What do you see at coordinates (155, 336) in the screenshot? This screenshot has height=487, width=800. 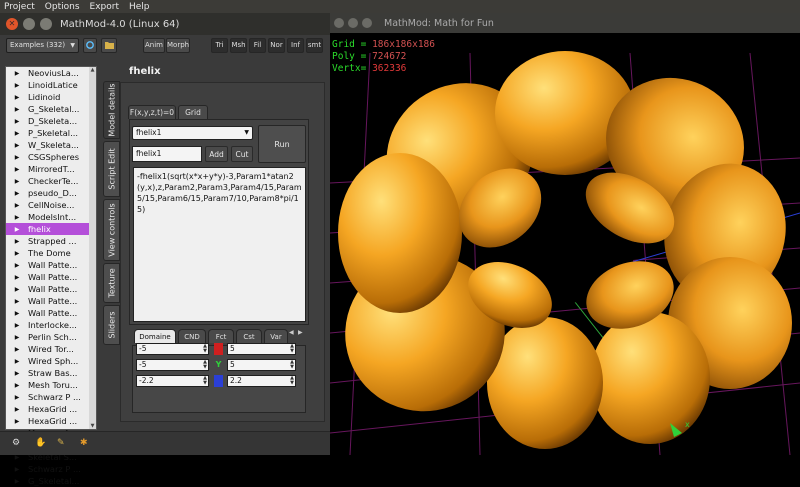 I see `tab-domaine: Domaine` at bounding box center [155, 336].